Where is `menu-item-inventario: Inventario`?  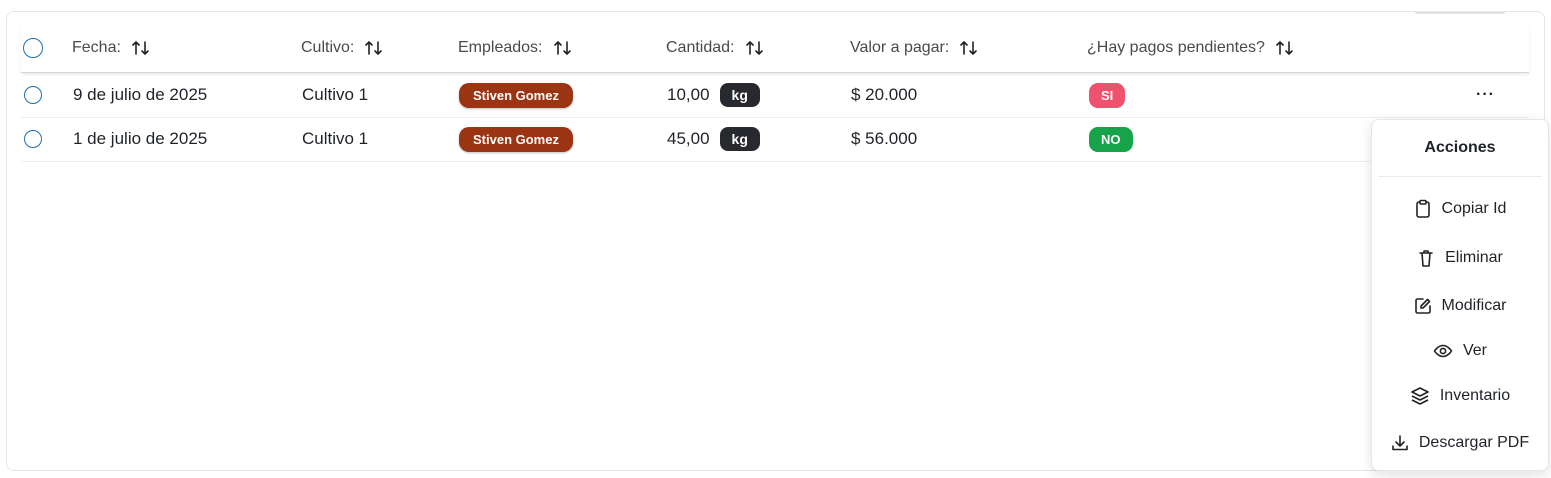 menu-item-inventario: Inventario is located at coordinates (1460, 396).